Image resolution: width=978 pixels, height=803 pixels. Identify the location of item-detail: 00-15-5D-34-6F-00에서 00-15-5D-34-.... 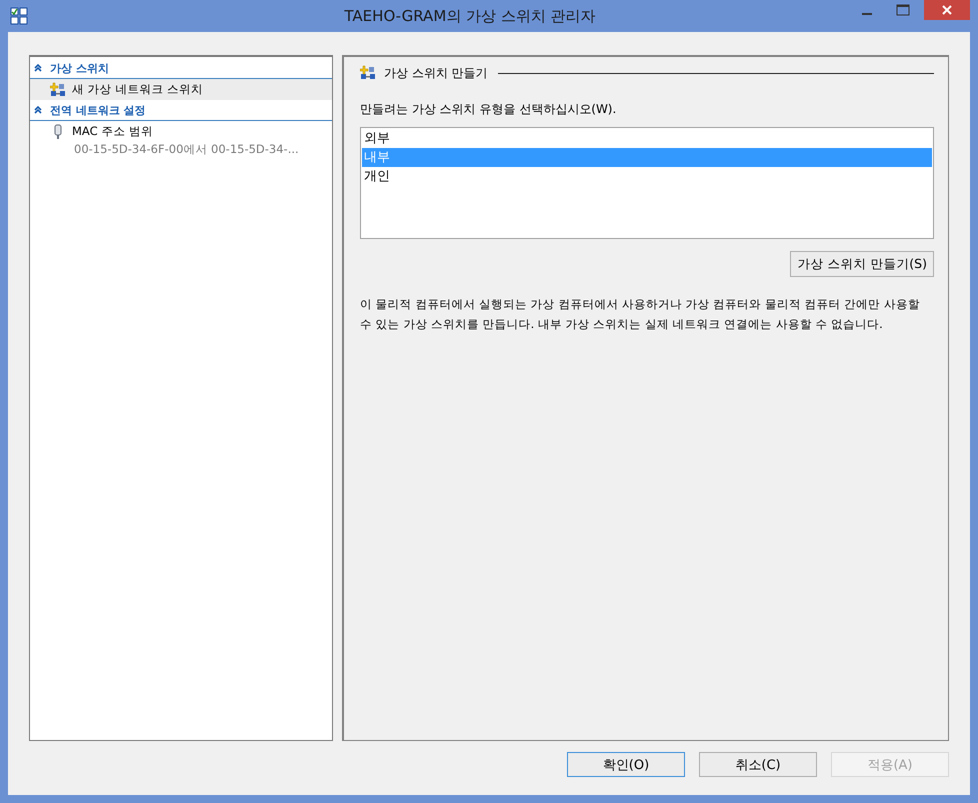
(186, 149).